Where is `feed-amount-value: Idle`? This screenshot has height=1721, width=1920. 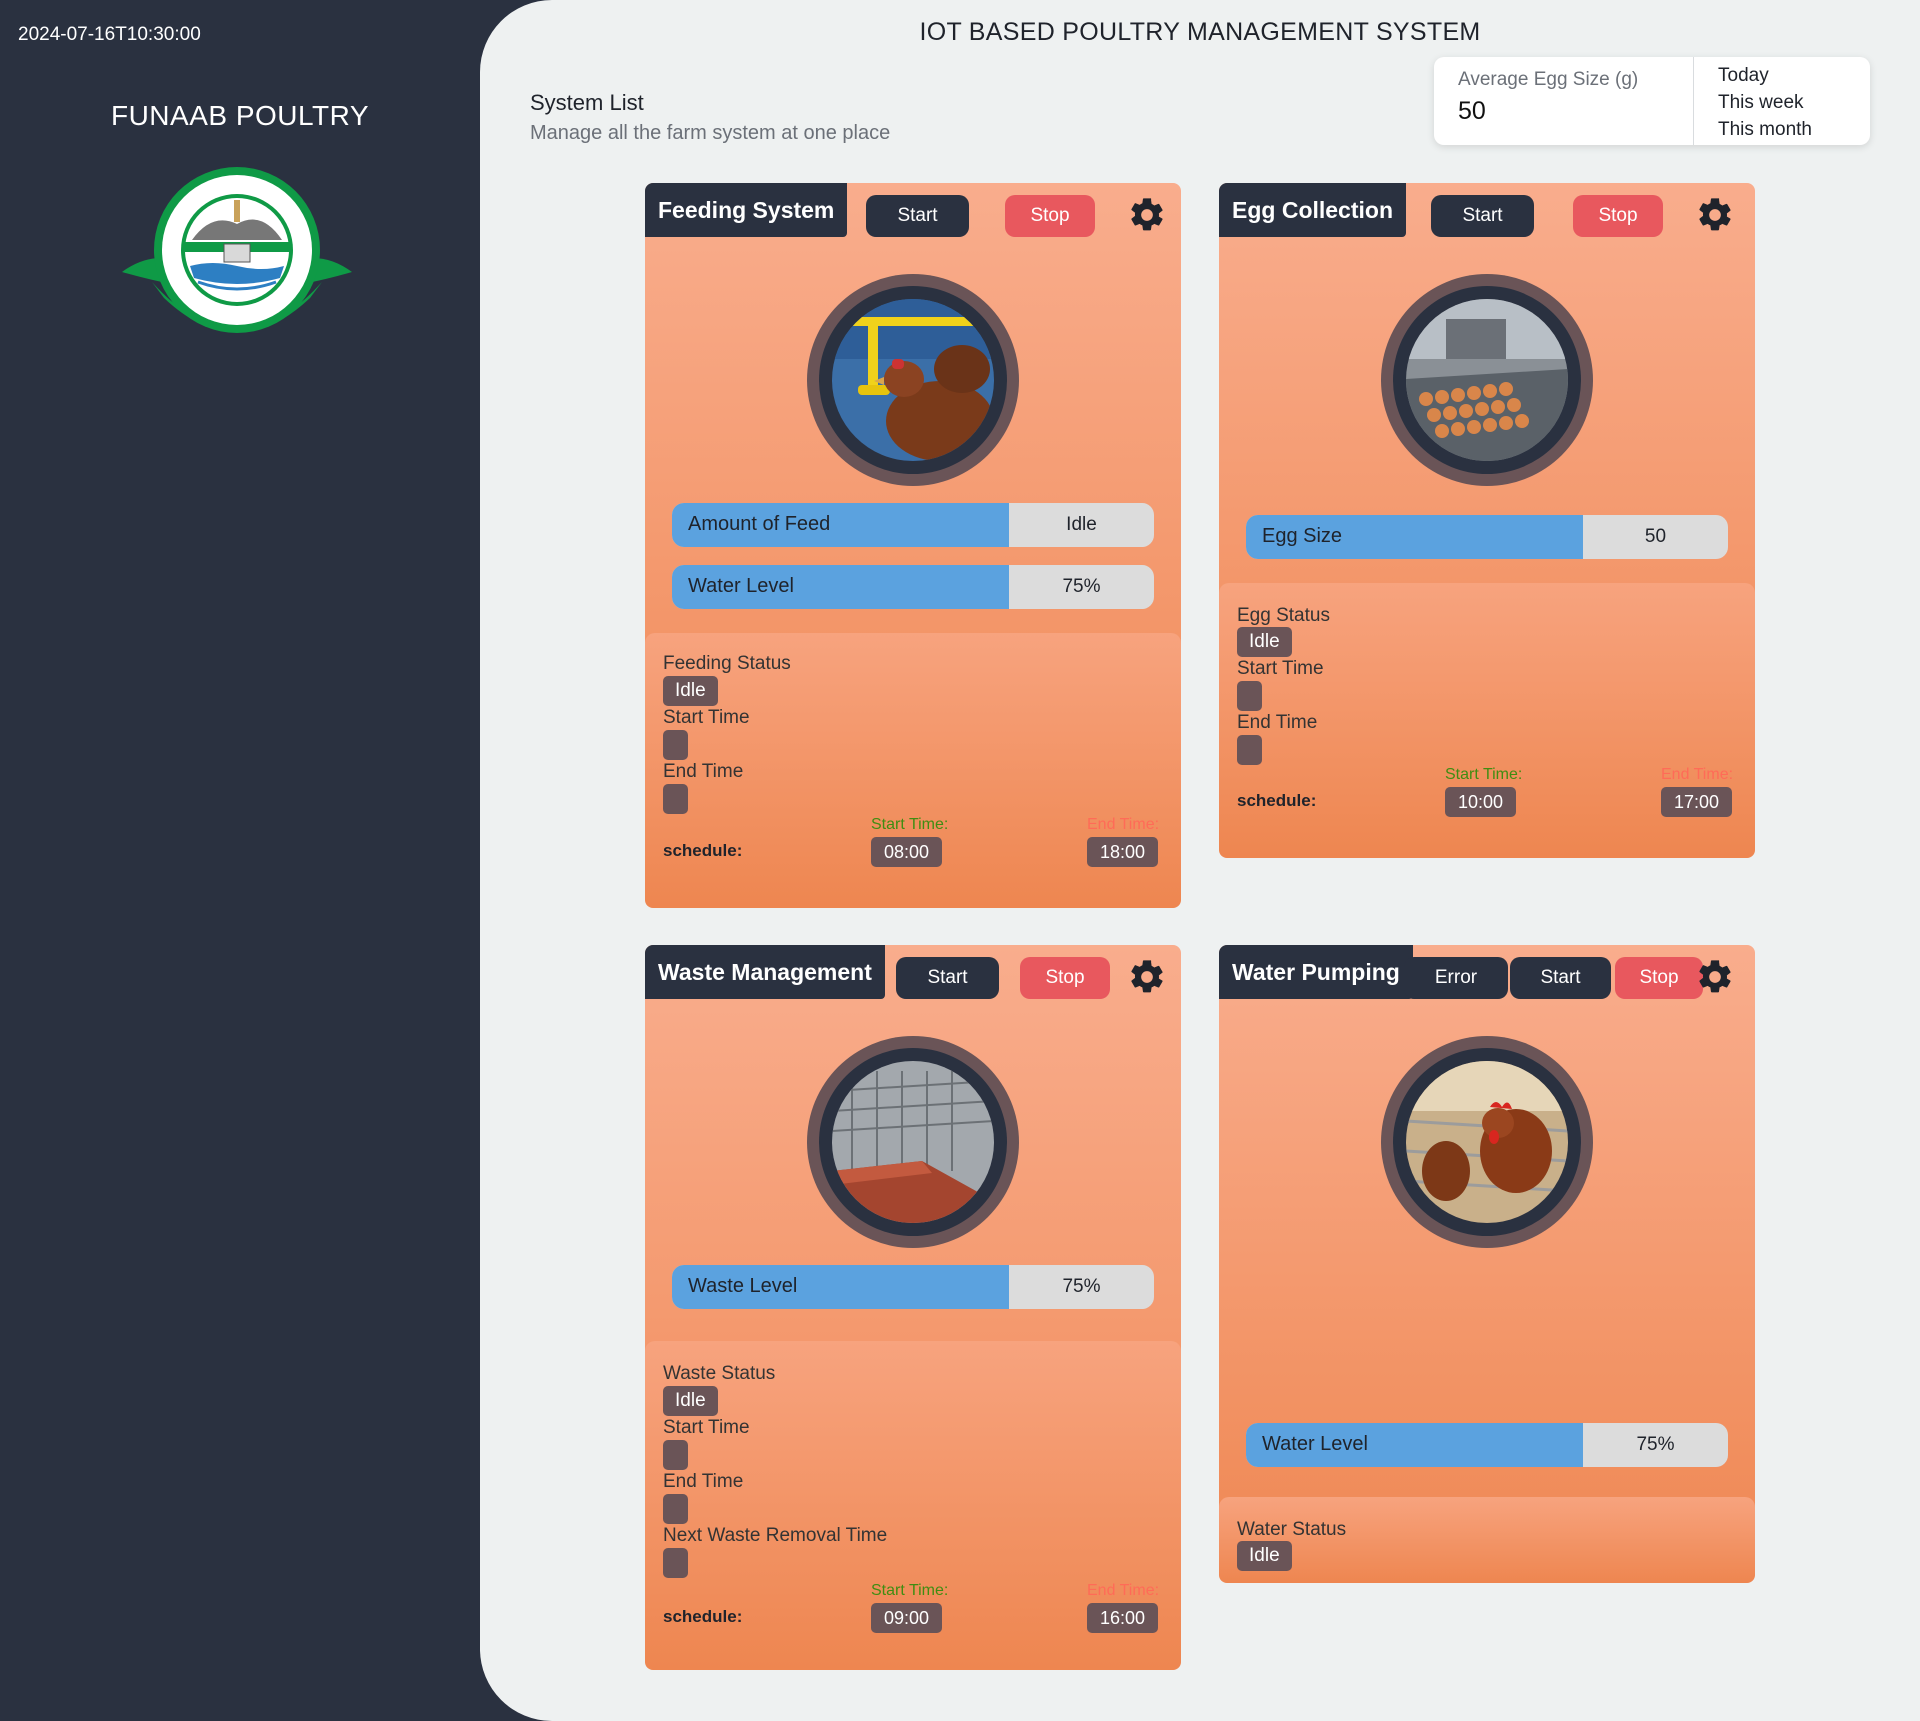
feed-amount-value: Idle is located at coordinates (1081, 524).